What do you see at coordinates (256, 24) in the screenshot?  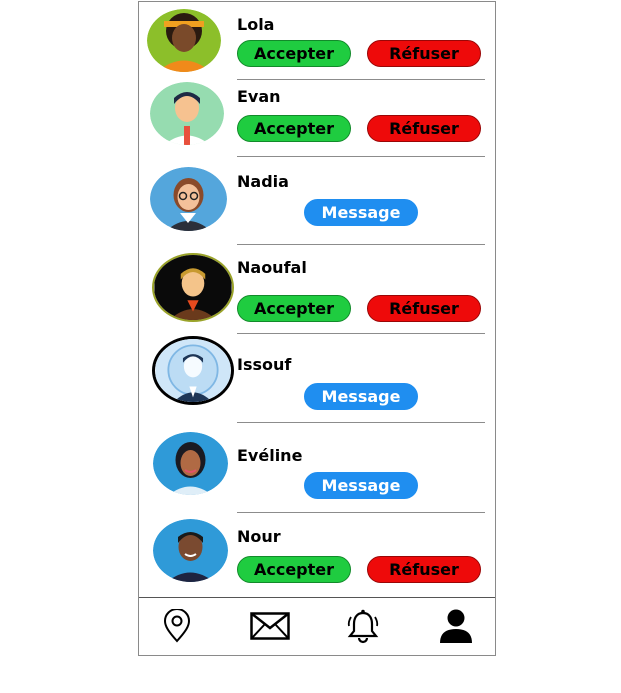 I see `contact-name: Lola` at bounding box center [256, 24].